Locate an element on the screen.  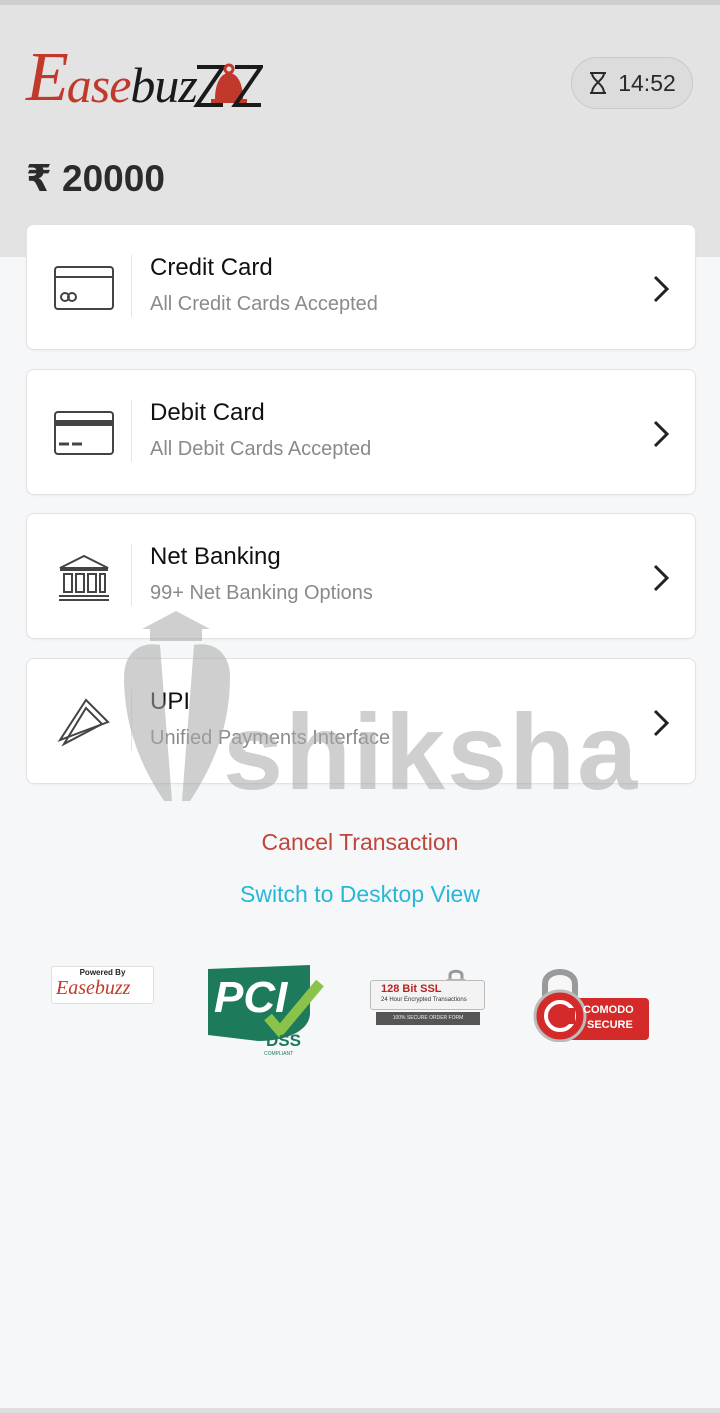
card-title: UPI is located at coordinates (170, 701).